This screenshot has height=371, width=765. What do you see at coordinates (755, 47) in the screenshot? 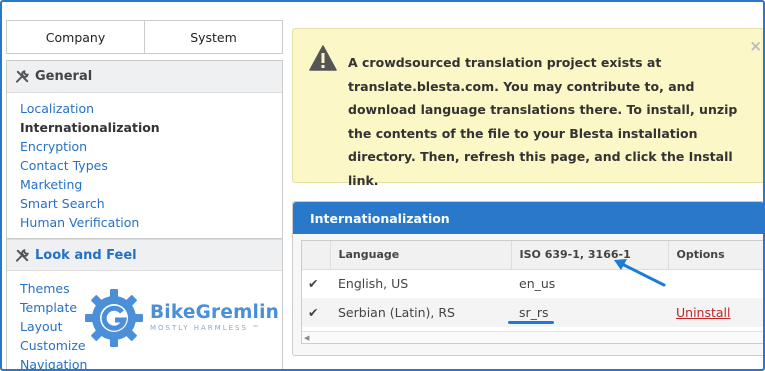
I see `close-icon: ×` at bounding box center [755, 47].